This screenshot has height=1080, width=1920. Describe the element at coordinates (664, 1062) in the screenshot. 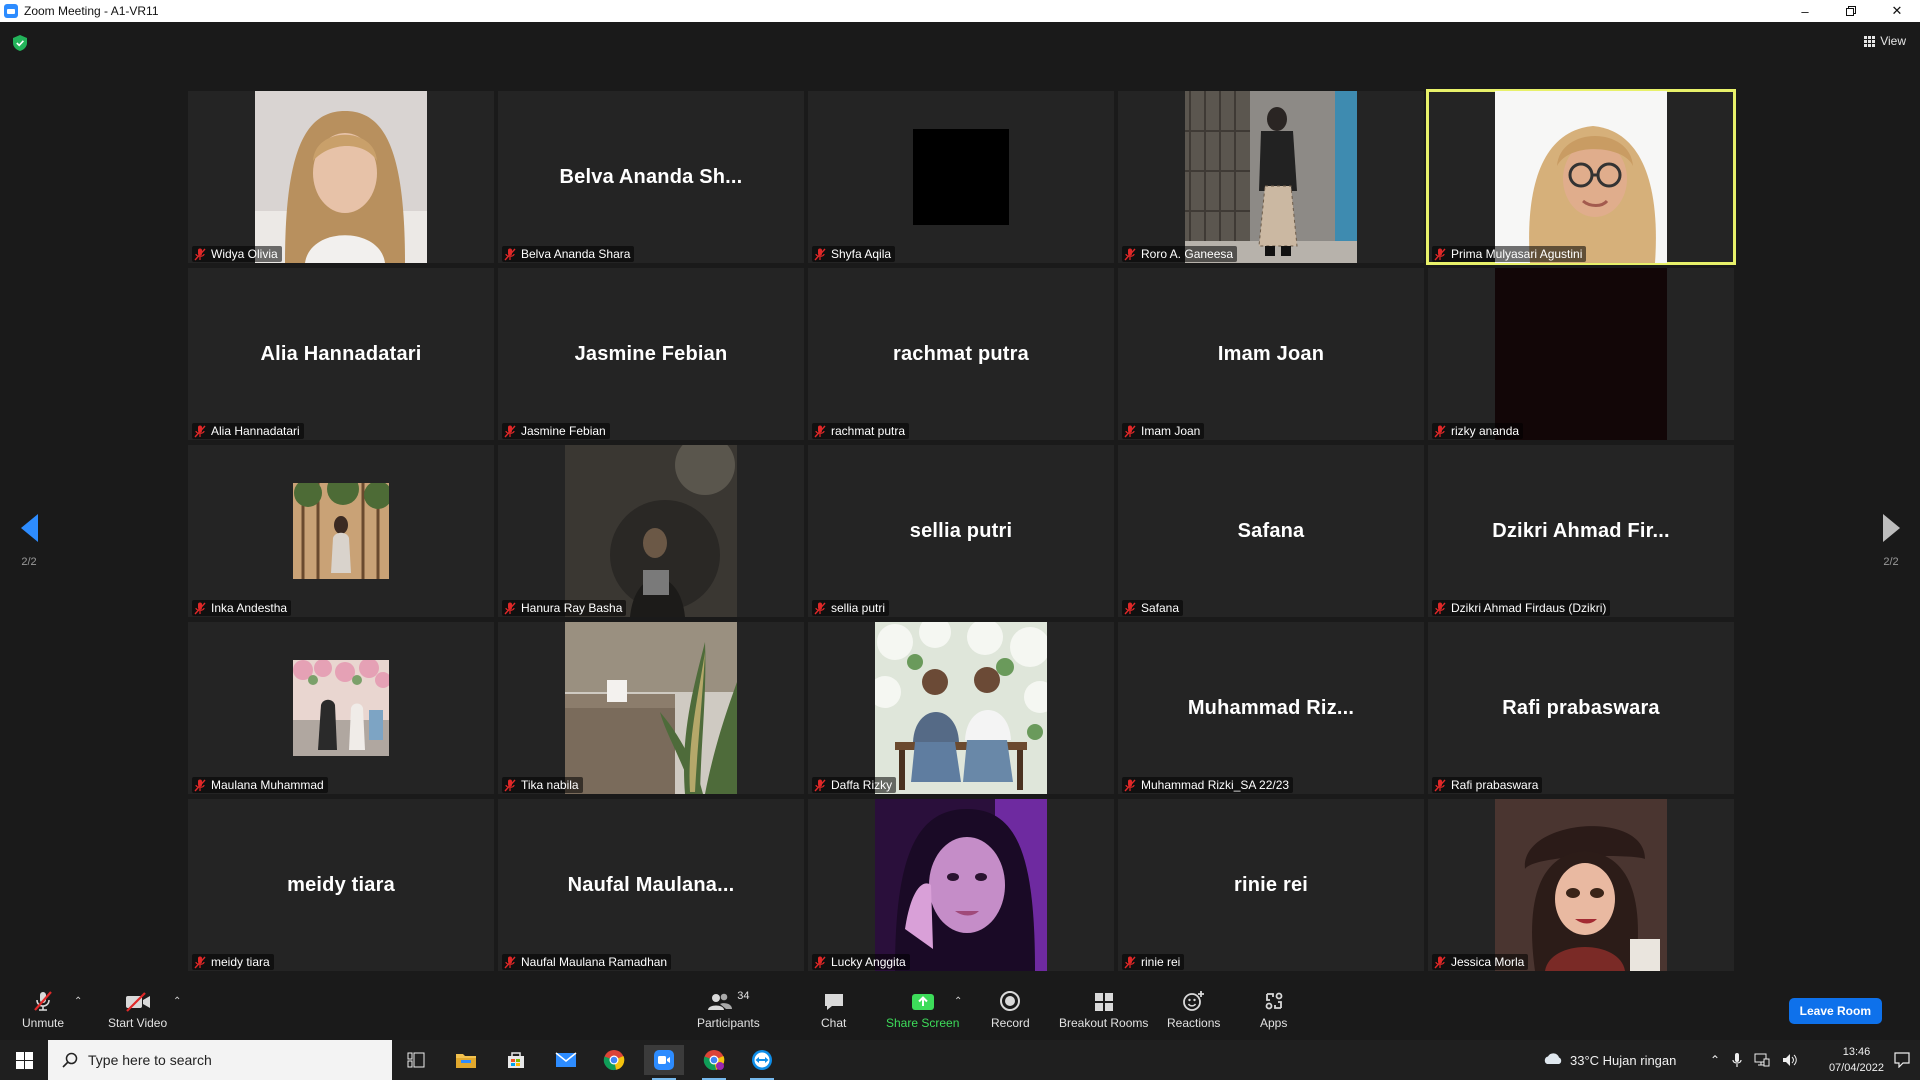

I see `zoom-taskbar-icon` at that location.